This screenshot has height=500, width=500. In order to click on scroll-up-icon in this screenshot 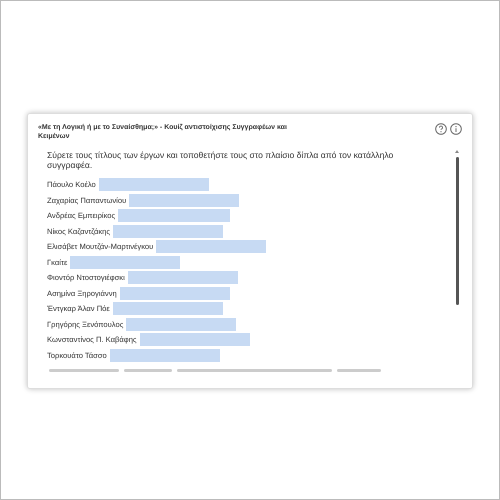, I will do `click(457, 151)`.